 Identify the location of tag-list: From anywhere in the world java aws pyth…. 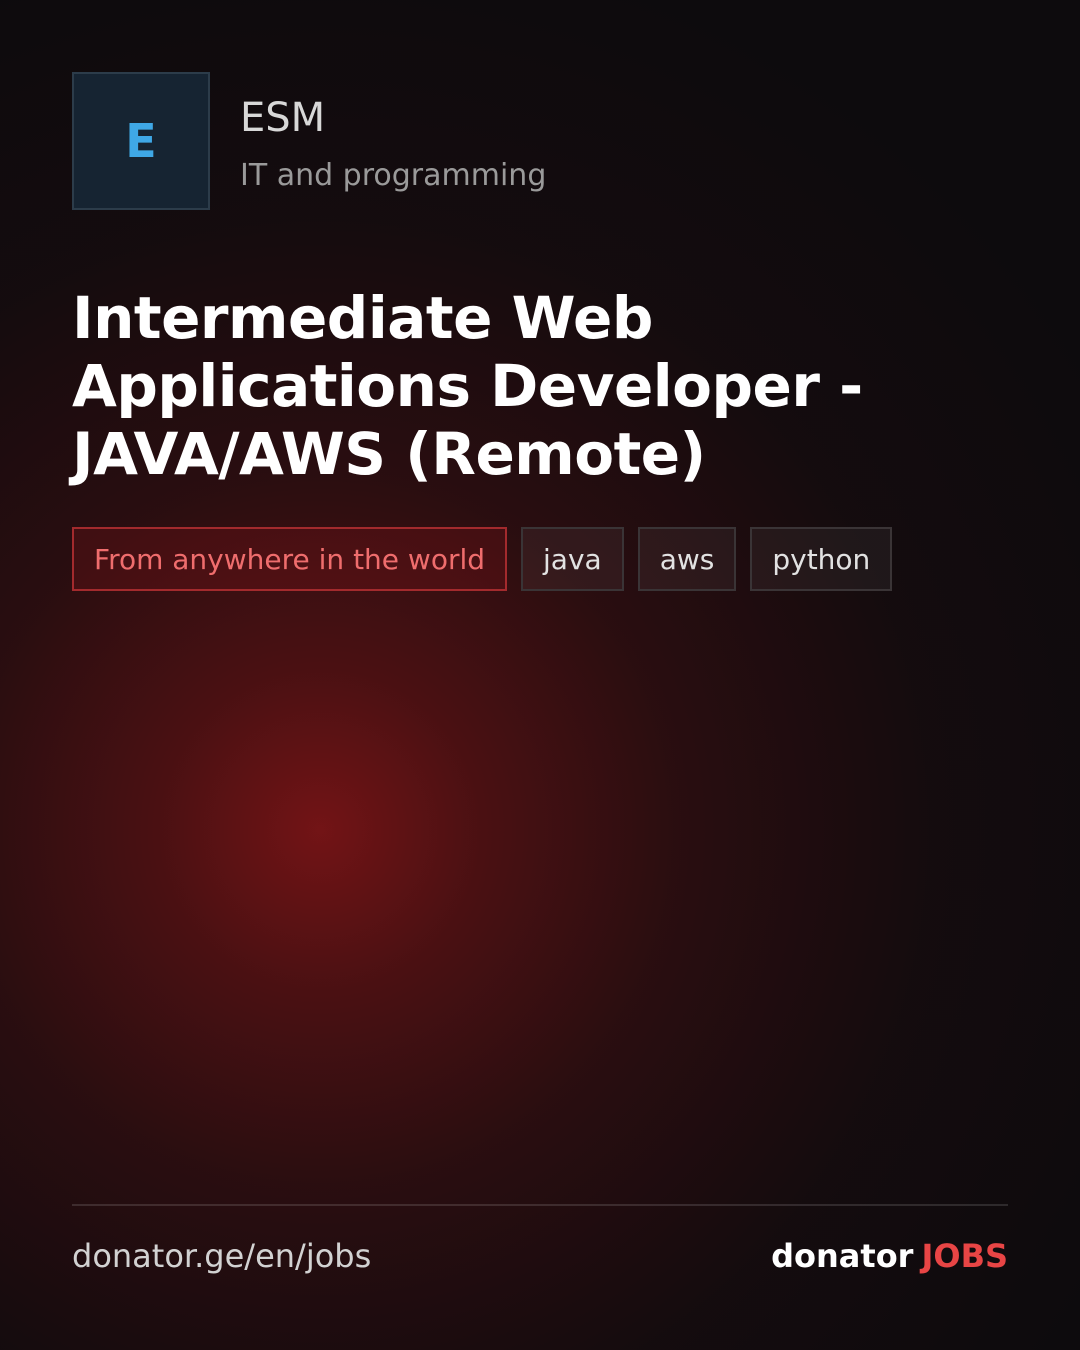
(482, 559).